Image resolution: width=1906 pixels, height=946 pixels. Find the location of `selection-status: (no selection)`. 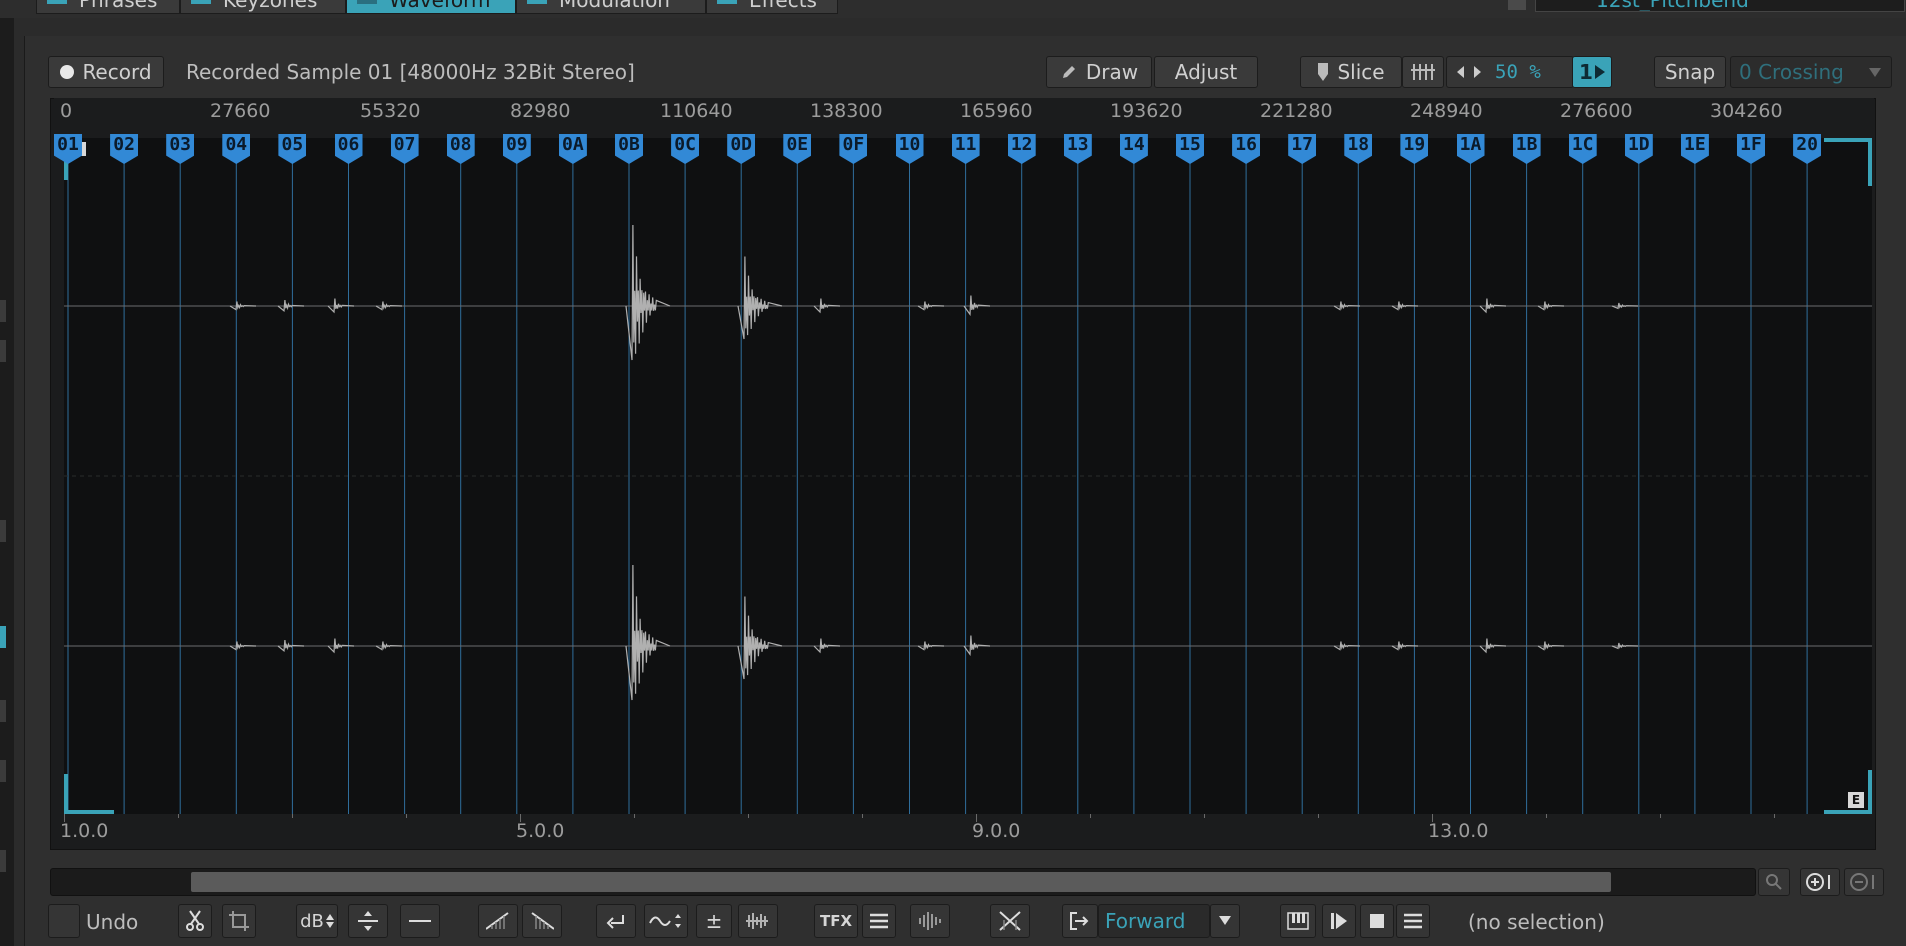

selection-status: (no selection) is located at coordinates (1536, 922).